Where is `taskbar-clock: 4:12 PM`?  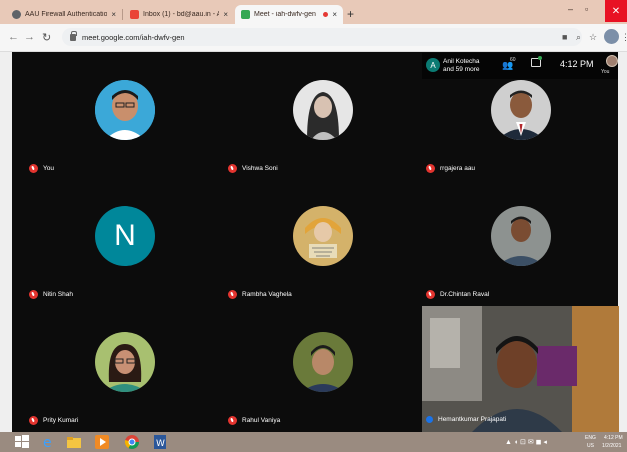
taskbar-clock: 4:12 PM is located at coordinates (613, 438).